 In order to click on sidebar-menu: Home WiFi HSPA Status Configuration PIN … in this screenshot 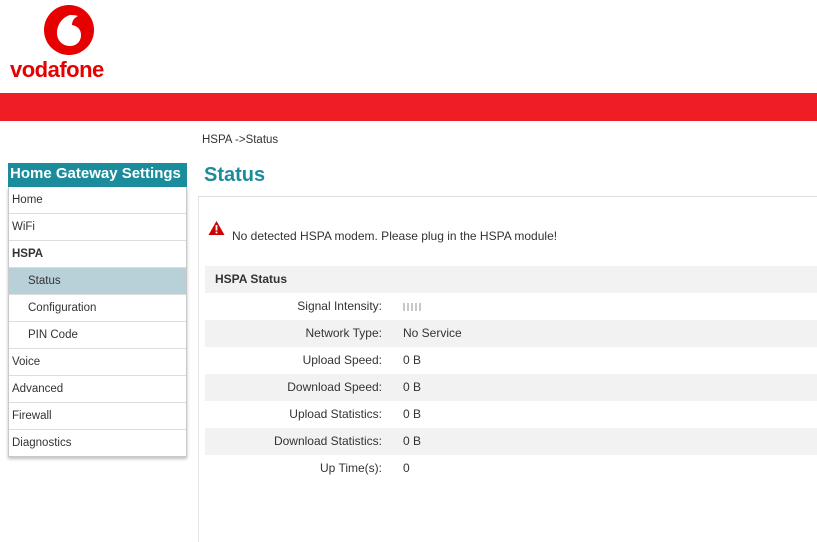, I will do `click(97, 322)`.